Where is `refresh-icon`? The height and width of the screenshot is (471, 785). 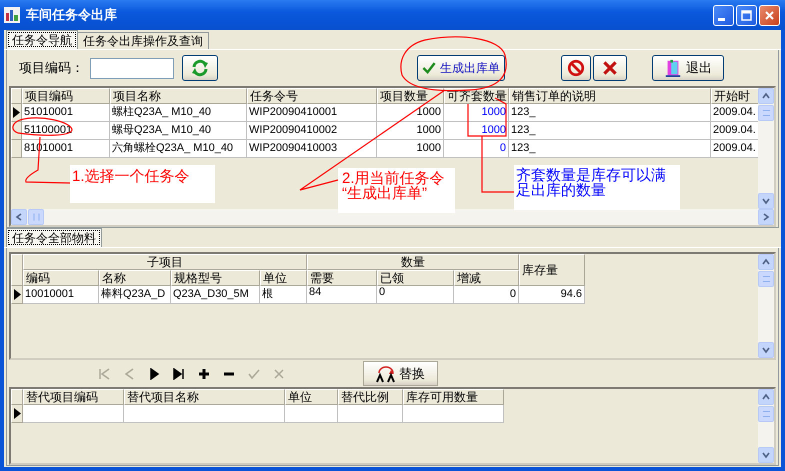
refresh-icon is located at coordinates (200, 68).